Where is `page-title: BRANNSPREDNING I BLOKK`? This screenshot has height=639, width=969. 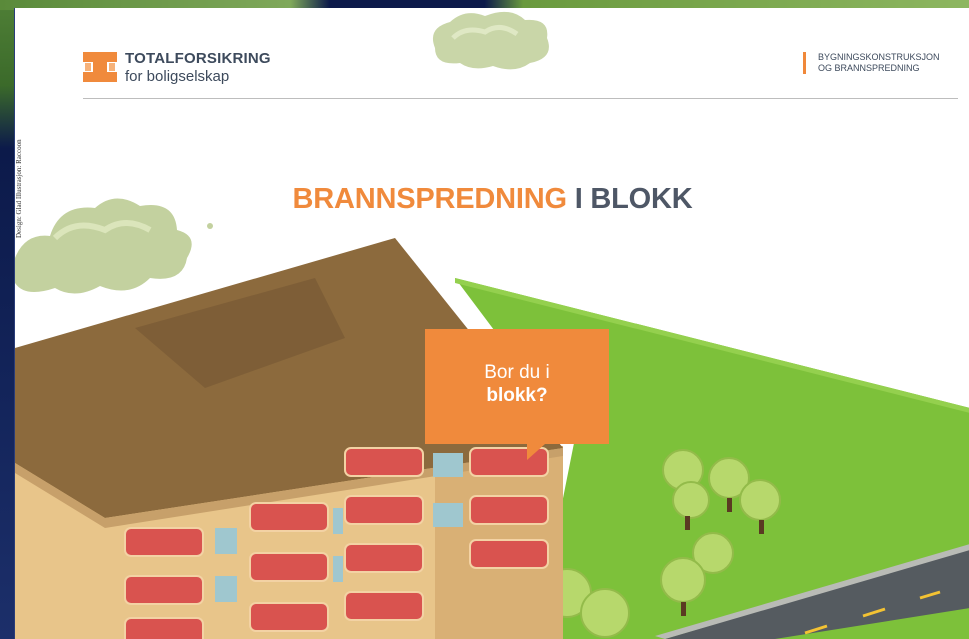 page-title: BRANNSPREDNING I BLOKK is located at coordinates (492, 199).